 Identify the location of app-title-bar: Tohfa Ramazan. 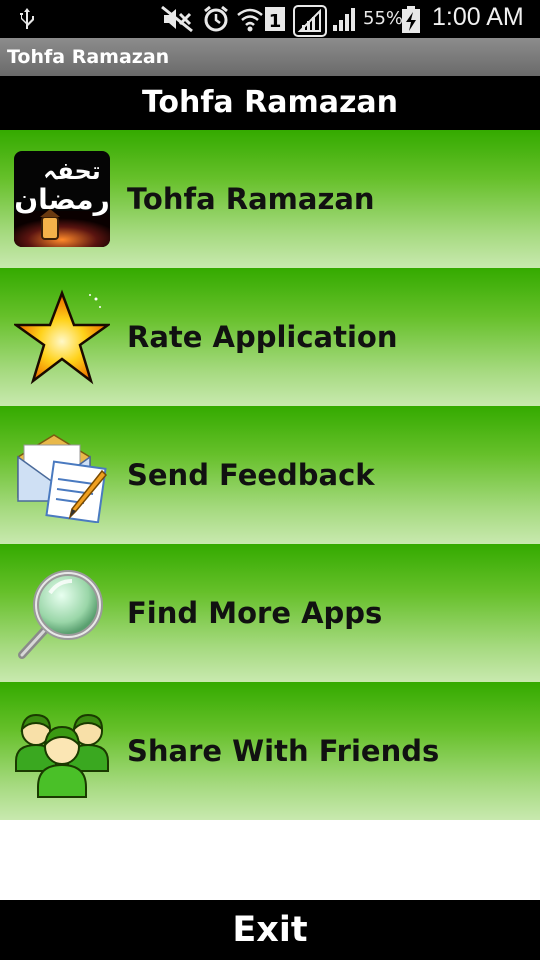
(270, 57).